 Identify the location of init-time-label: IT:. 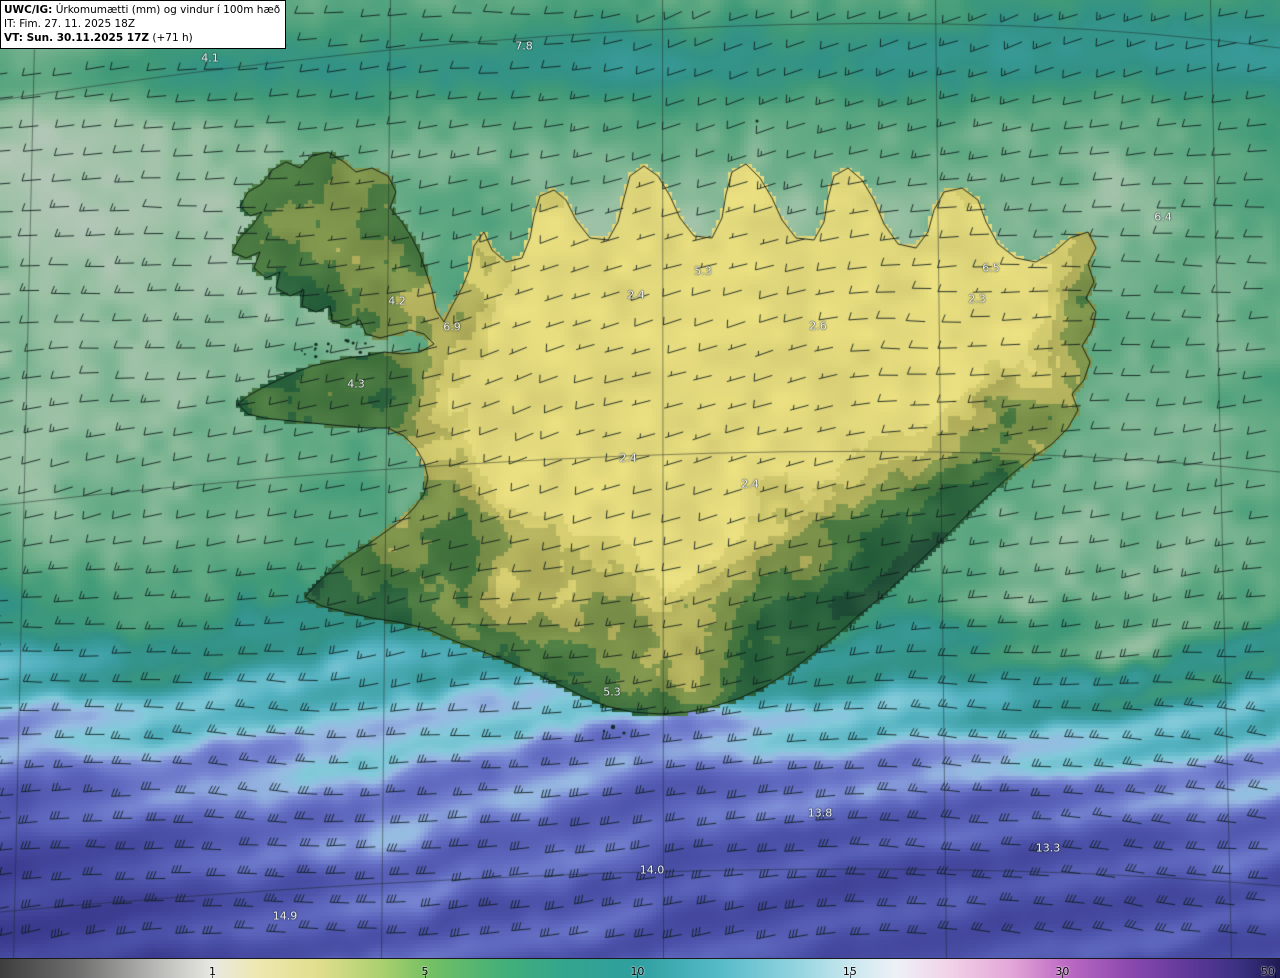
(10, 24).